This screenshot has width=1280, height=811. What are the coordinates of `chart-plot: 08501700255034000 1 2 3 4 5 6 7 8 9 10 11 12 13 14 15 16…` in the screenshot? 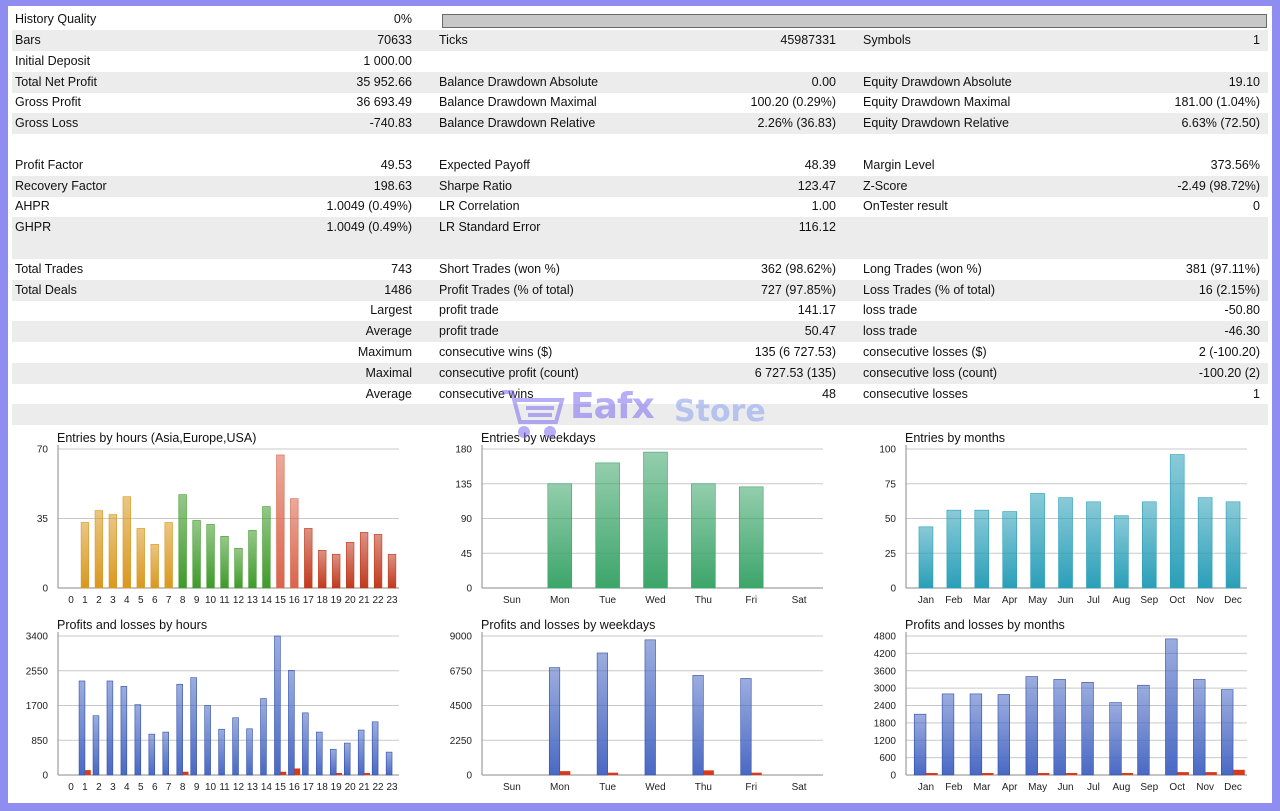 It's located at (212, 712).